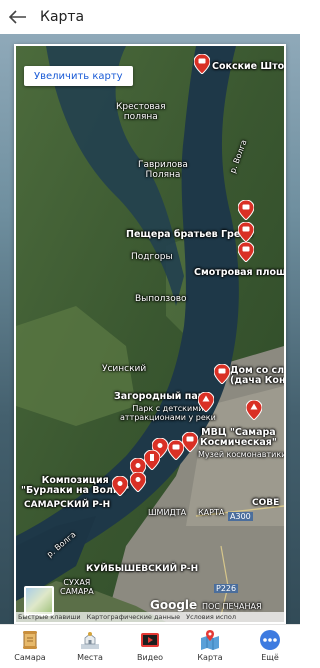 The image size is (320, 668). Describe the element at coordinates (18, 17) in the screenshot. I see `back-arrow-icon` at that location.